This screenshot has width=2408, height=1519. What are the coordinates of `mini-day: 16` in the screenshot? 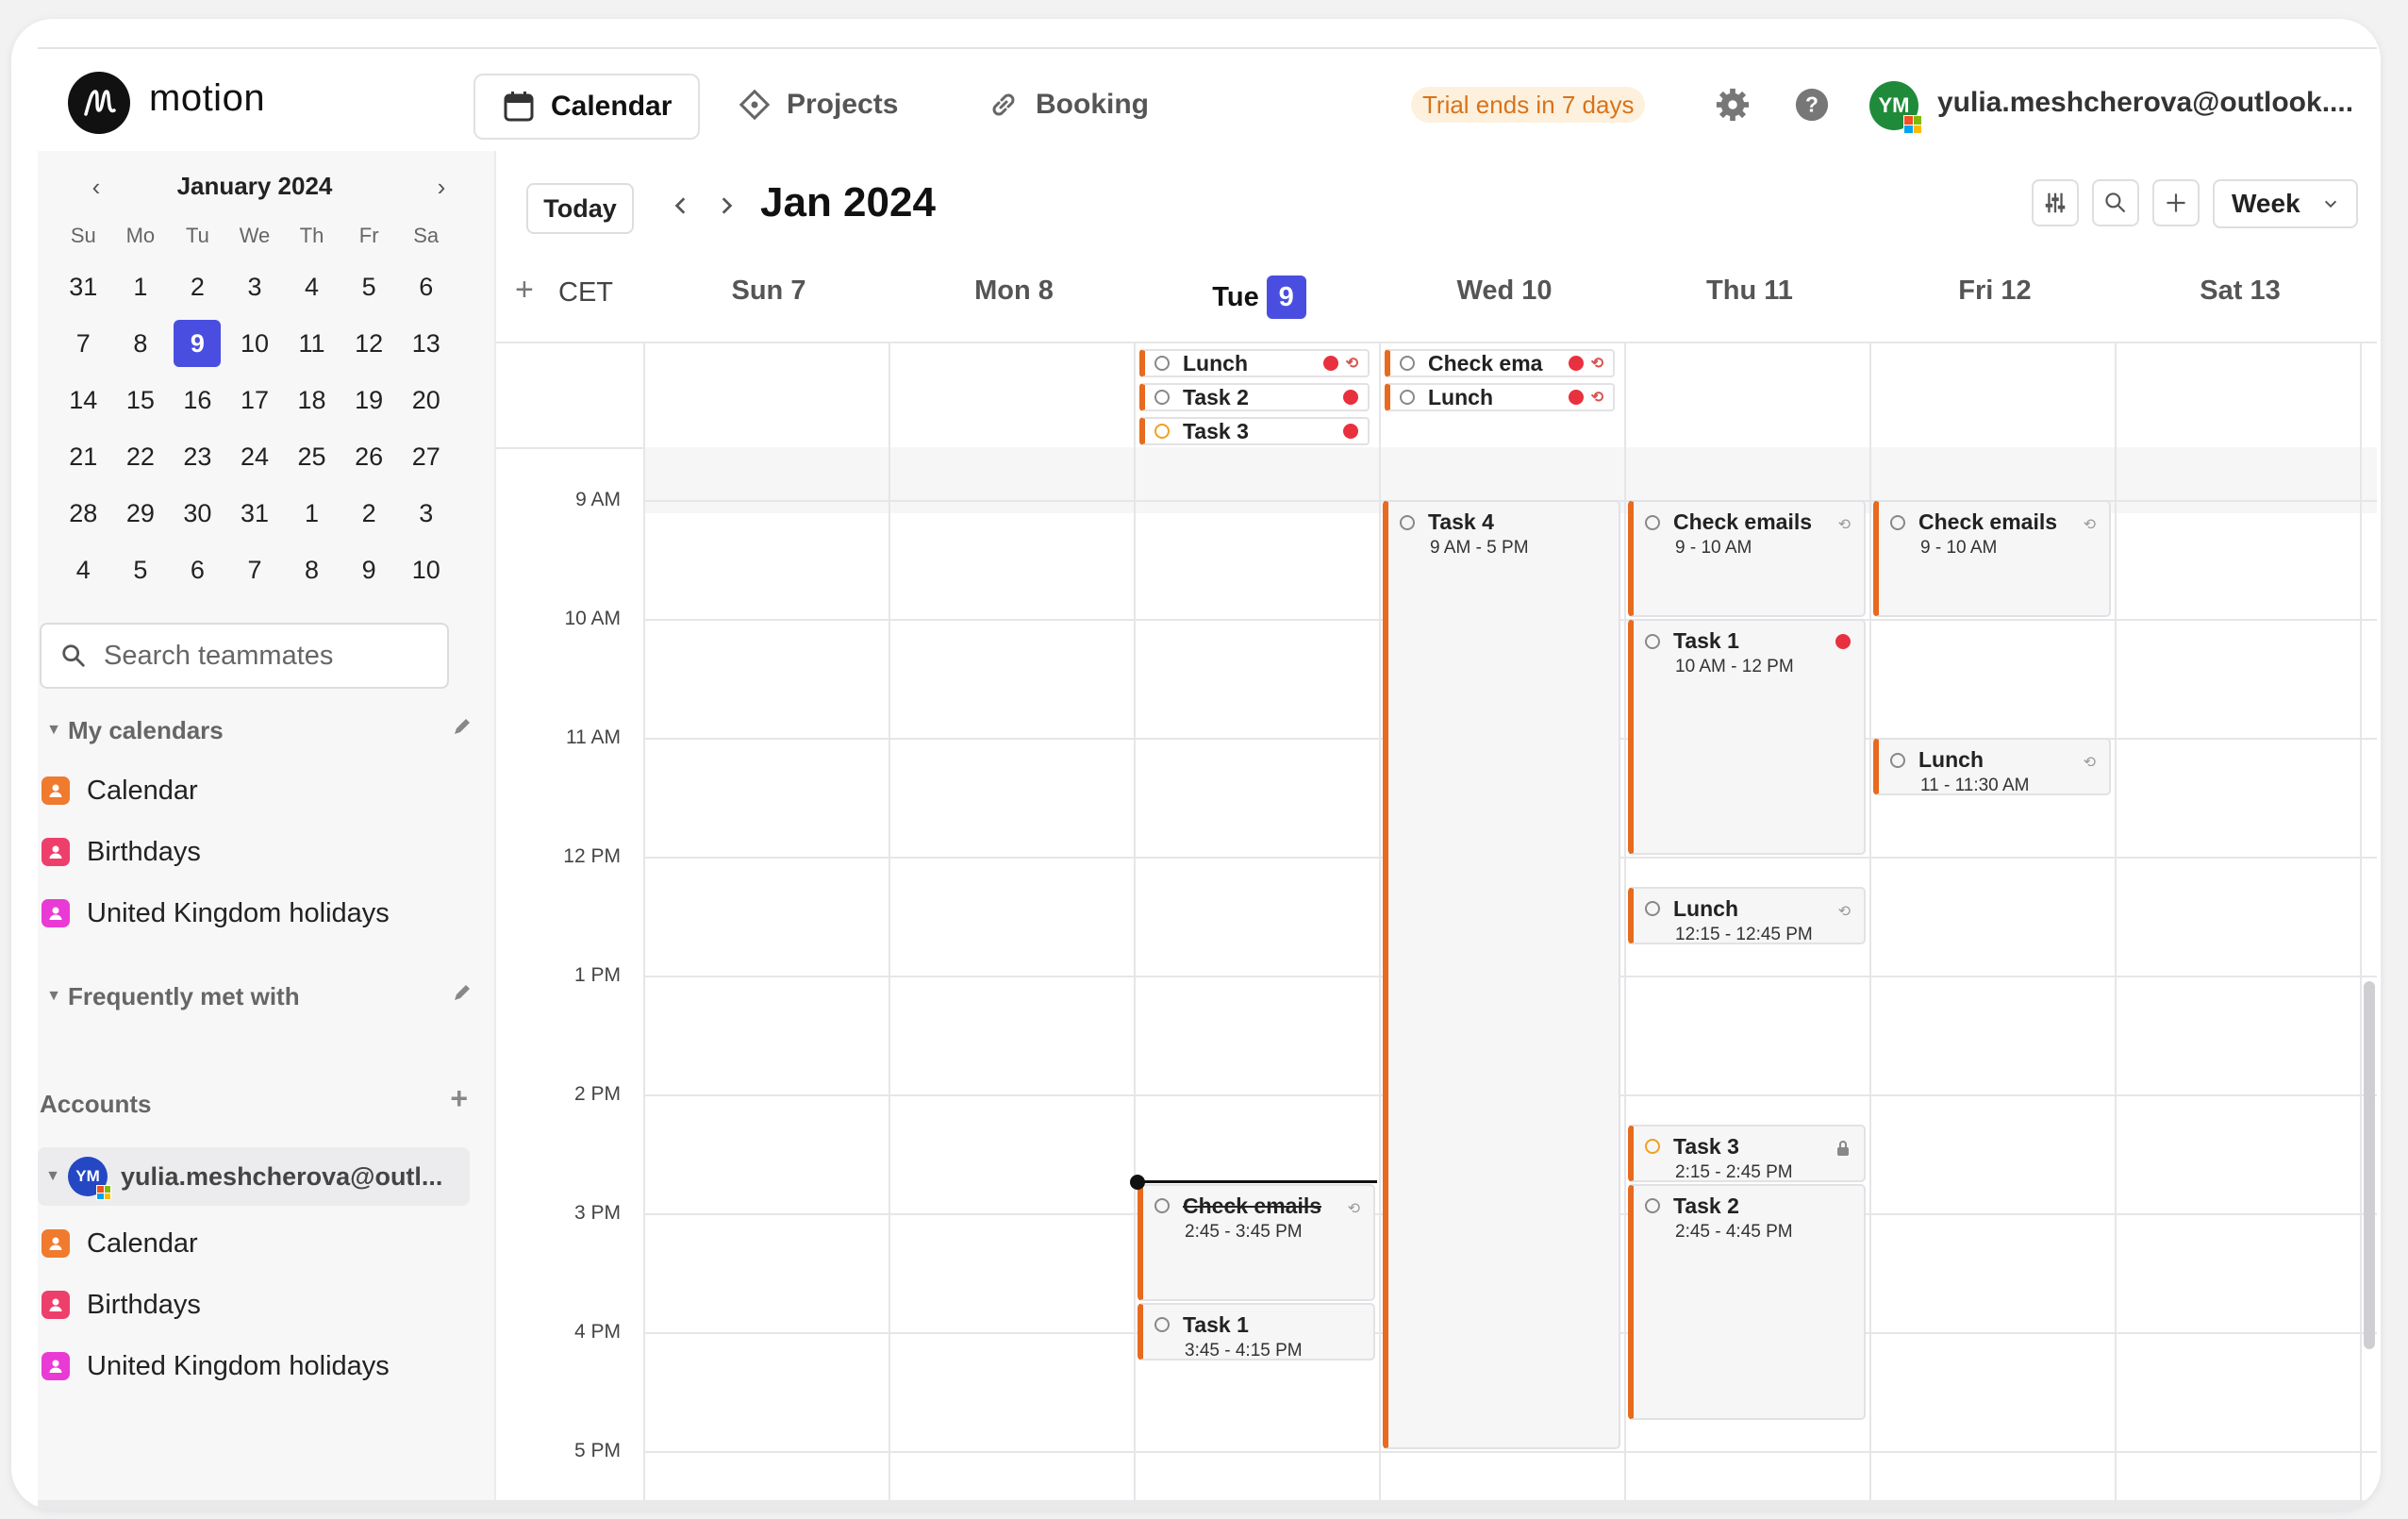 It's located at (198, 400).